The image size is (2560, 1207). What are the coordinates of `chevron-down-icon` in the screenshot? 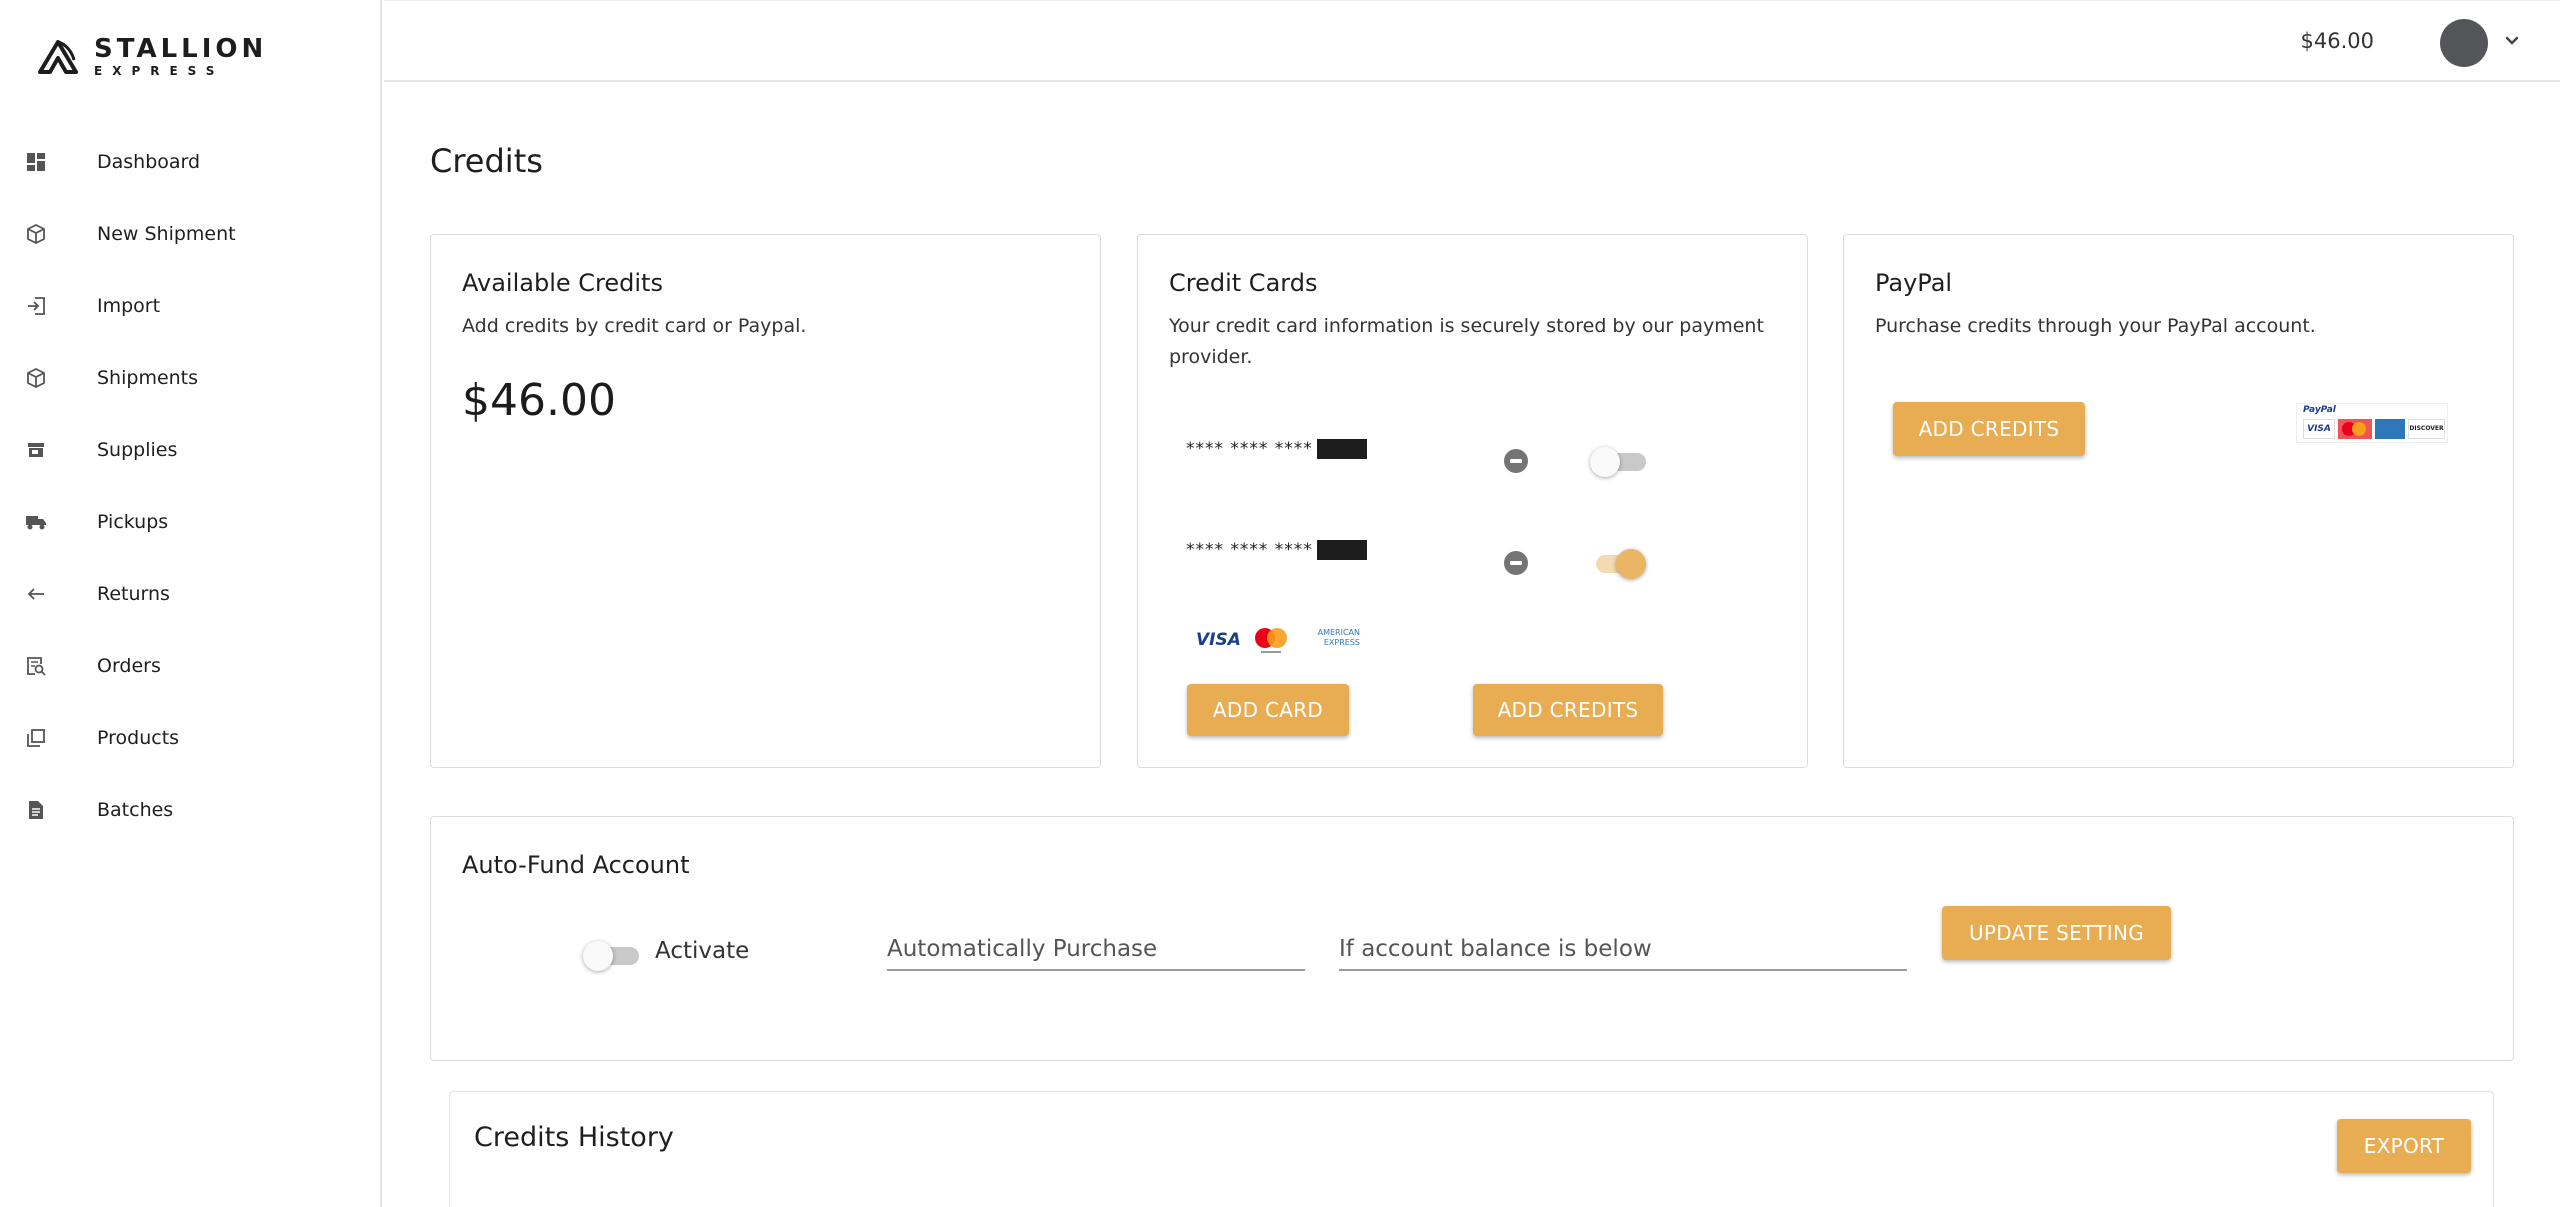 It's located at (2512, 41).